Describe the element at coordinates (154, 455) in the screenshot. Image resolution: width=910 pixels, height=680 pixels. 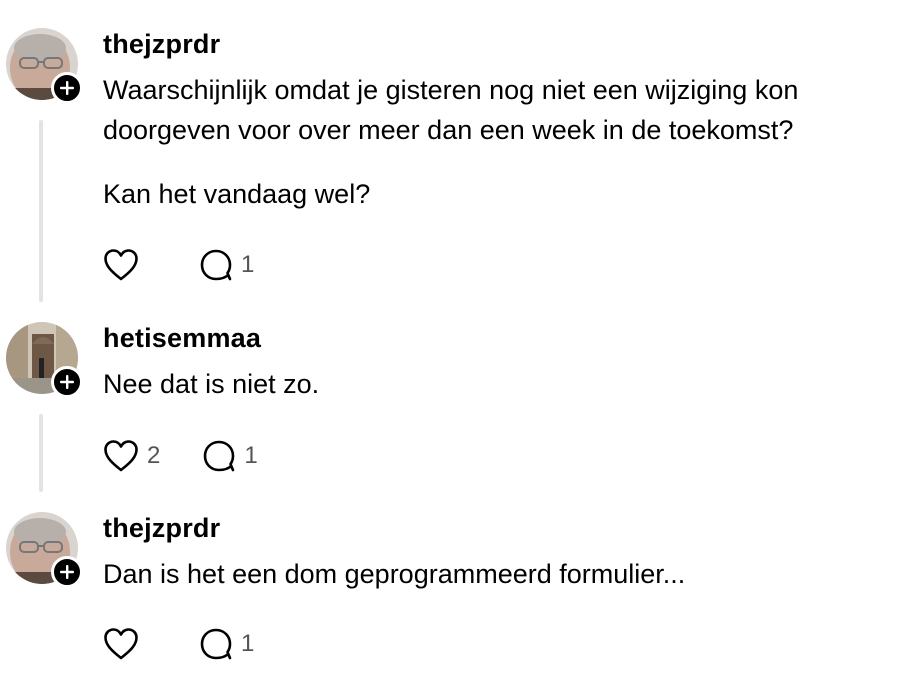
I see `like-count: 2` at that location.